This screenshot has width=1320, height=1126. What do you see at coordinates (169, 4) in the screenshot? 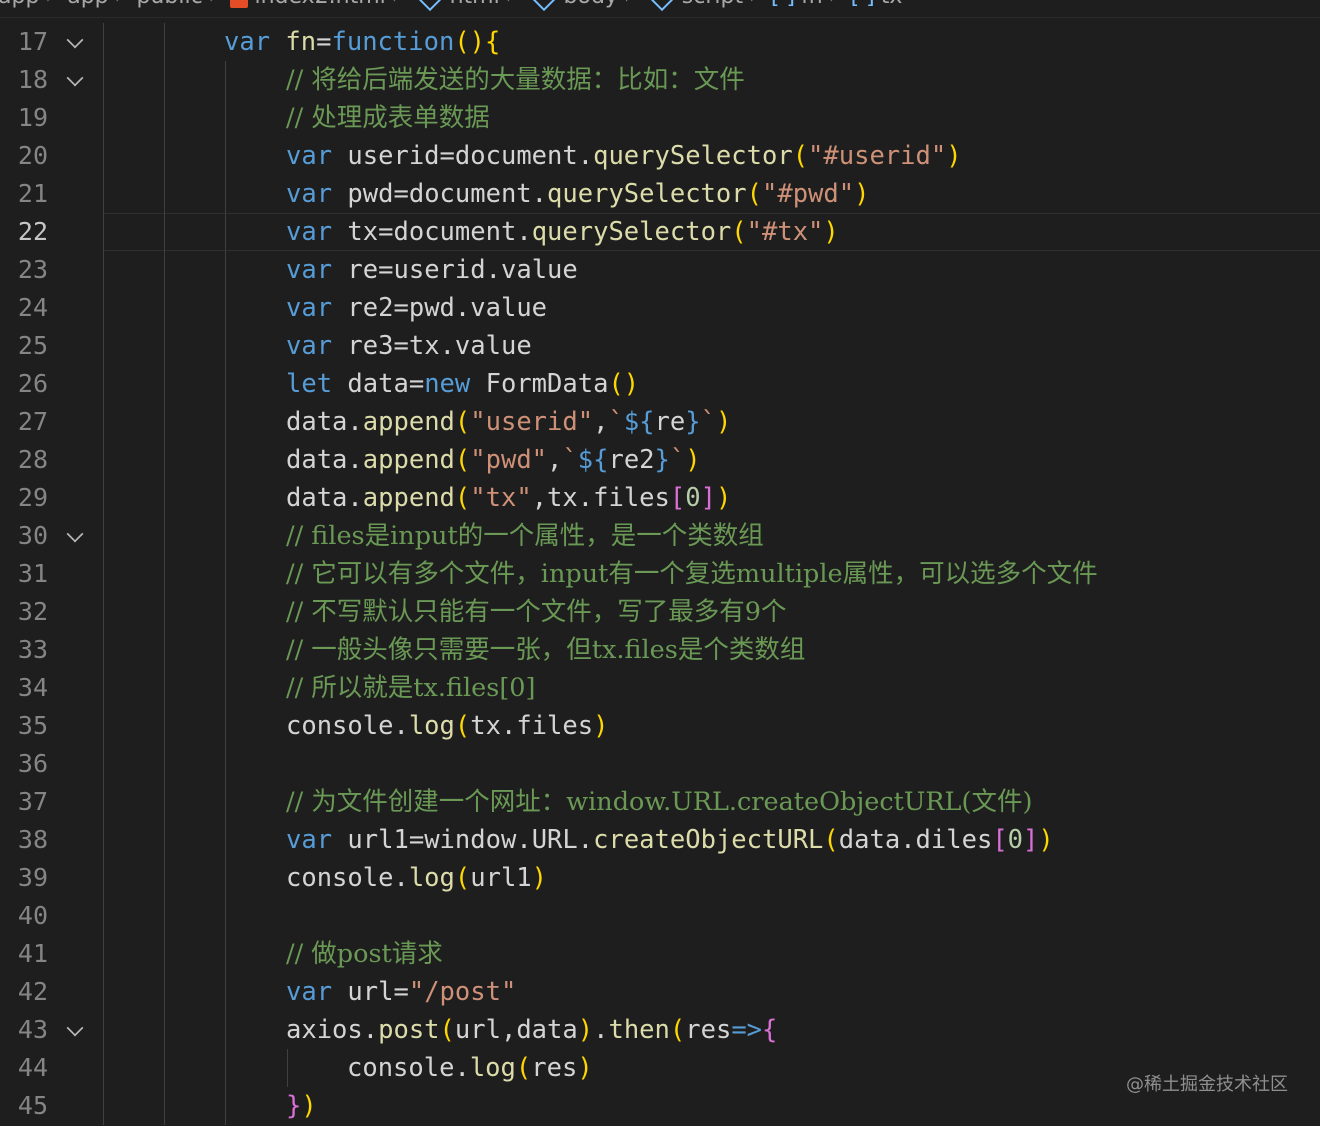
I see `breadcrumb-item-public: public` at bounding box center [169, 4].